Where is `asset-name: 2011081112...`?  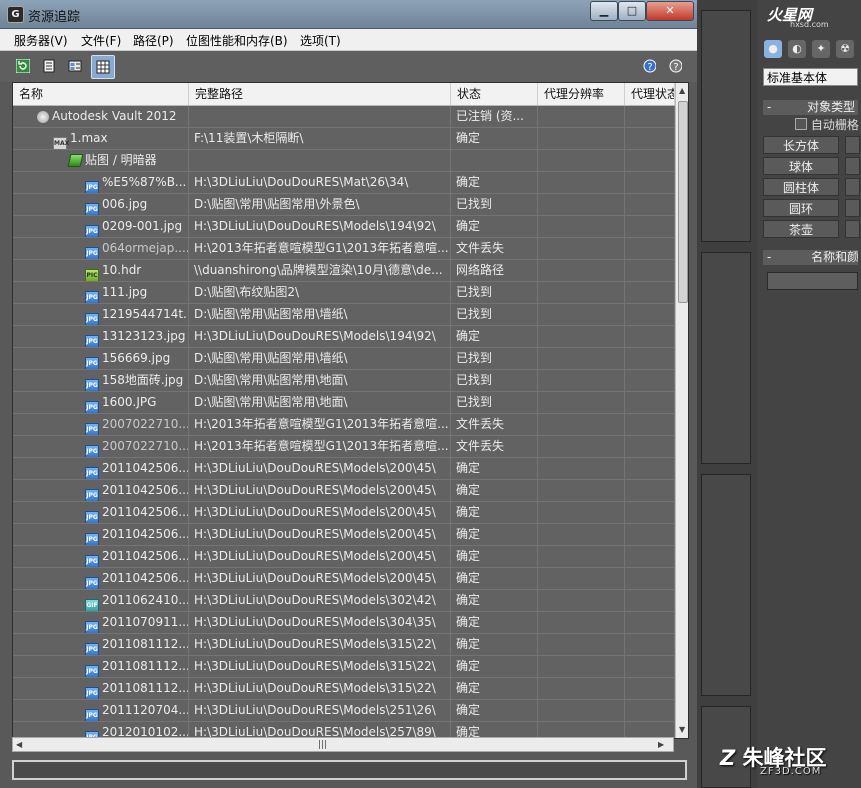
asset-name: 2011081112... is located at coordinates (145, 644).